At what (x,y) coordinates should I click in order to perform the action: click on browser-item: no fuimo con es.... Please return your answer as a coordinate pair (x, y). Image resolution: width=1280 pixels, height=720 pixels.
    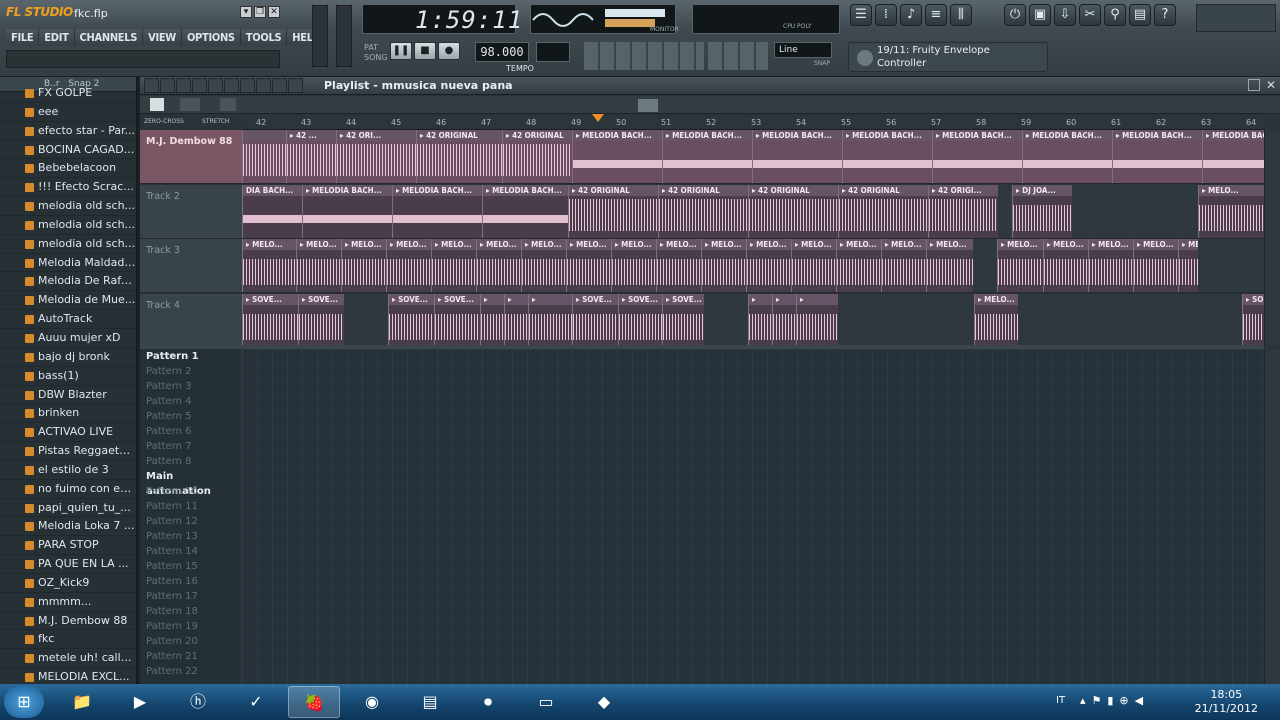
    Looking at the image, I should click on (68, 489).